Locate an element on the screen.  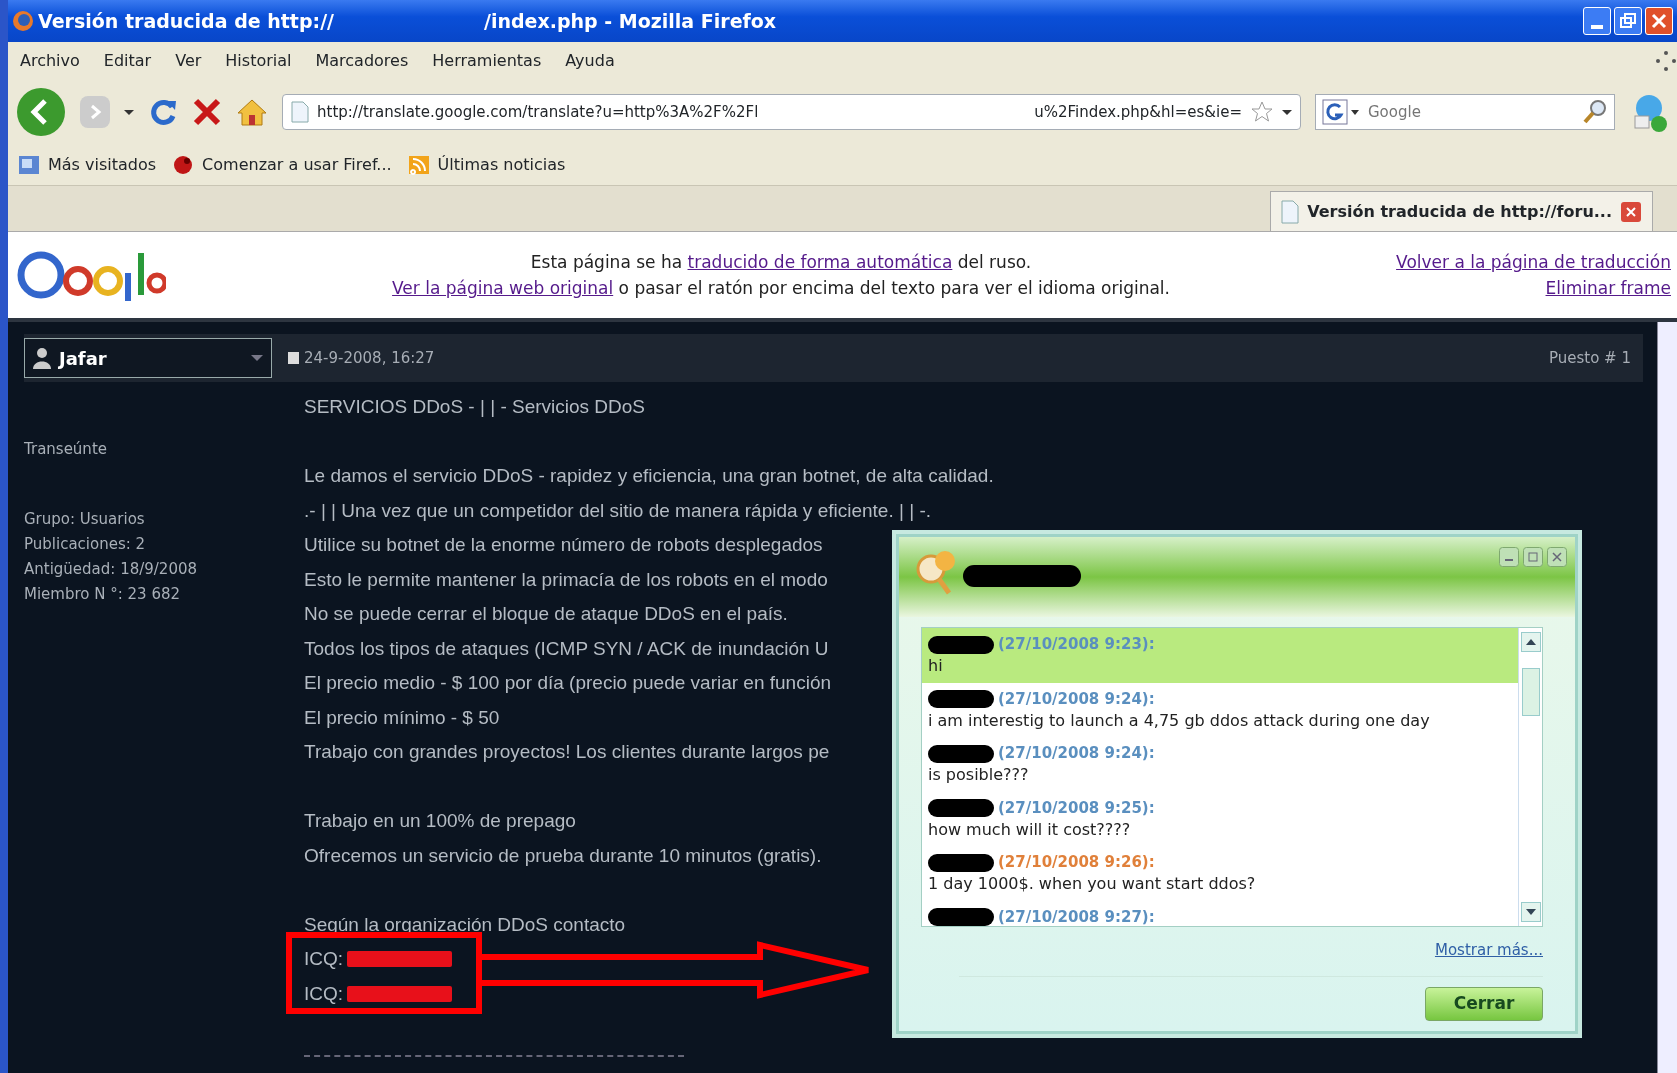
scrollbar is located at coordinates (1667, 697).